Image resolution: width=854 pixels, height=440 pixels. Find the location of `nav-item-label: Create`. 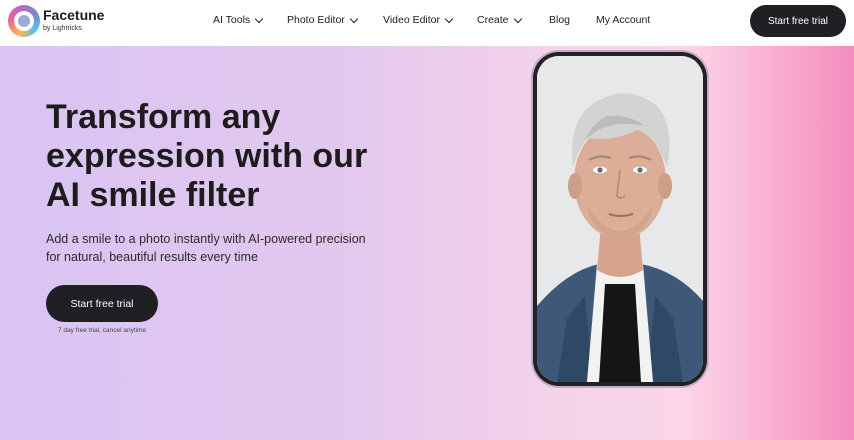

nav-item-label: Create is located at coordinates (493, 20).